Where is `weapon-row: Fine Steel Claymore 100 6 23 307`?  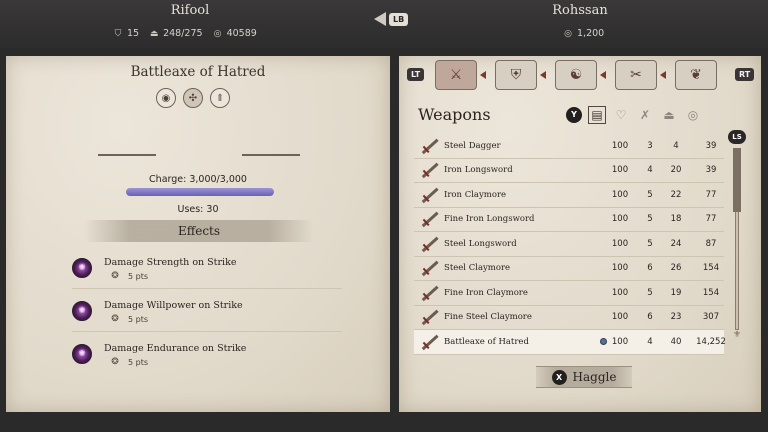 weapon-row: Fine Steel Claymore 100 6 23 307 is located at coordinates (569, 318).